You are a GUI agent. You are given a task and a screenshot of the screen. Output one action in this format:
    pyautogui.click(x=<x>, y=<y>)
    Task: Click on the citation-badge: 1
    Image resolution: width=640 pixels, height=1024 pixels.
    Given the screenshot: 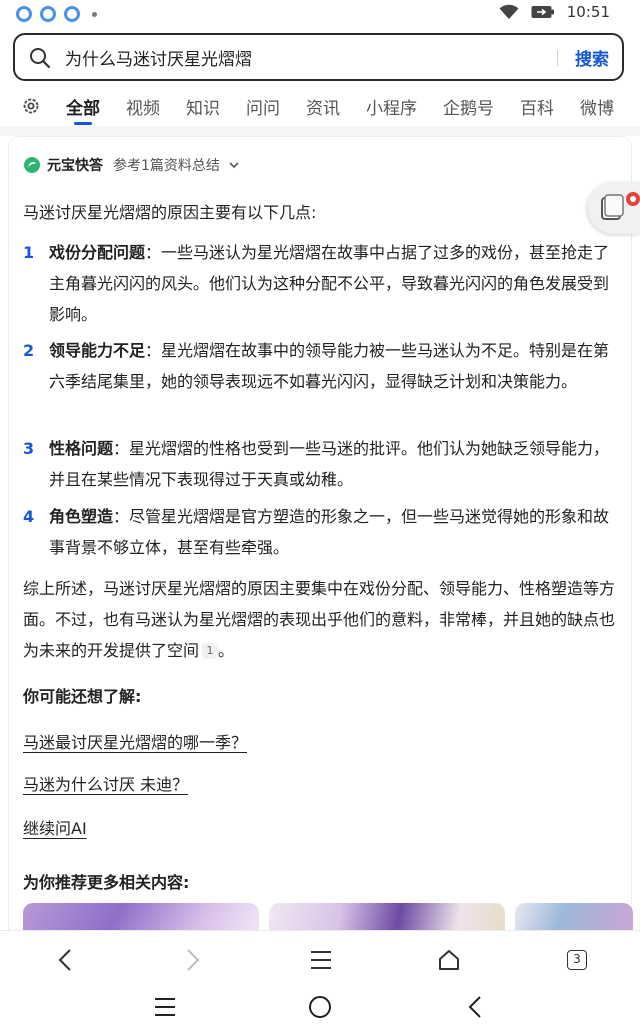 What is the action you would take?
    pyautogui.click(x=210, y=651)
    